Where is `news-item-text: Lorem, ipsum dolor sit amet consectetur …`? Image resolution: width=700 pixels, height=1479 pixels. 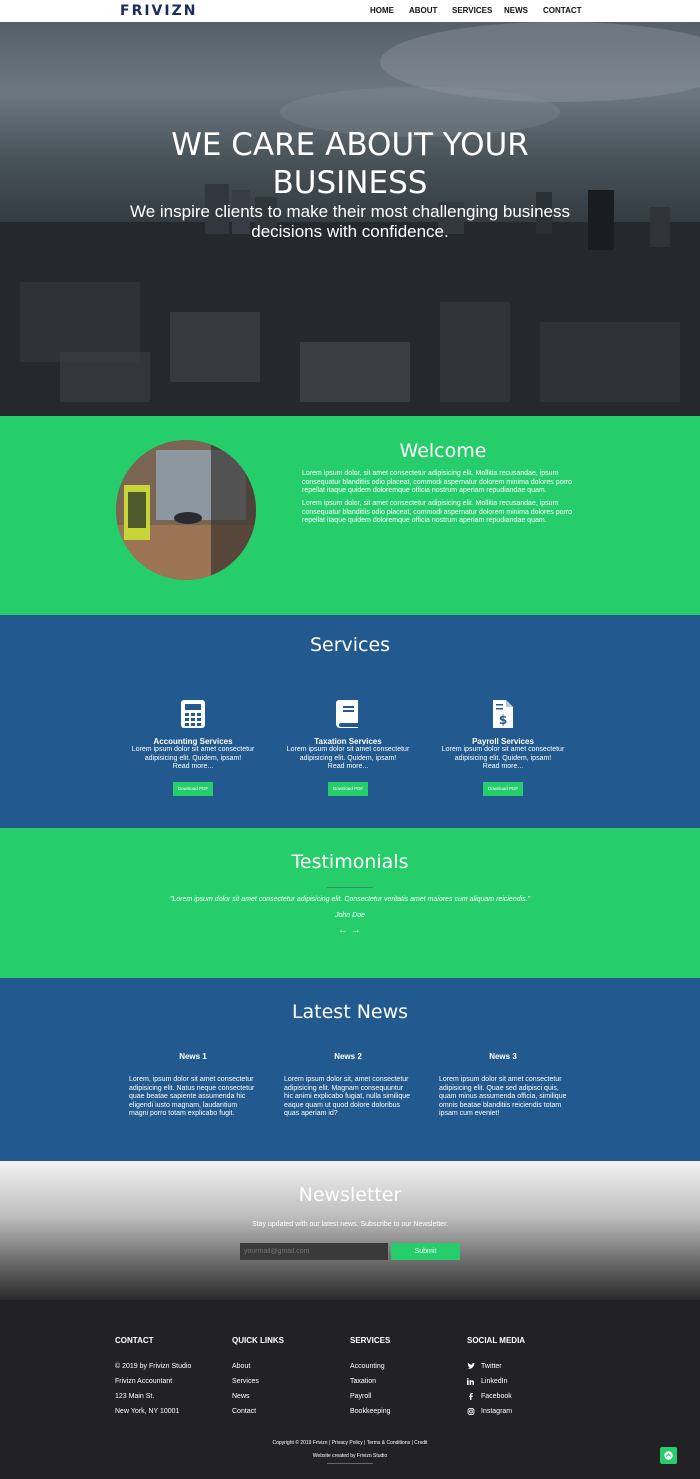
news-item-text: Lorem, ipsum dolor sit amet consectetur … is located at coordinates (192, 1097).